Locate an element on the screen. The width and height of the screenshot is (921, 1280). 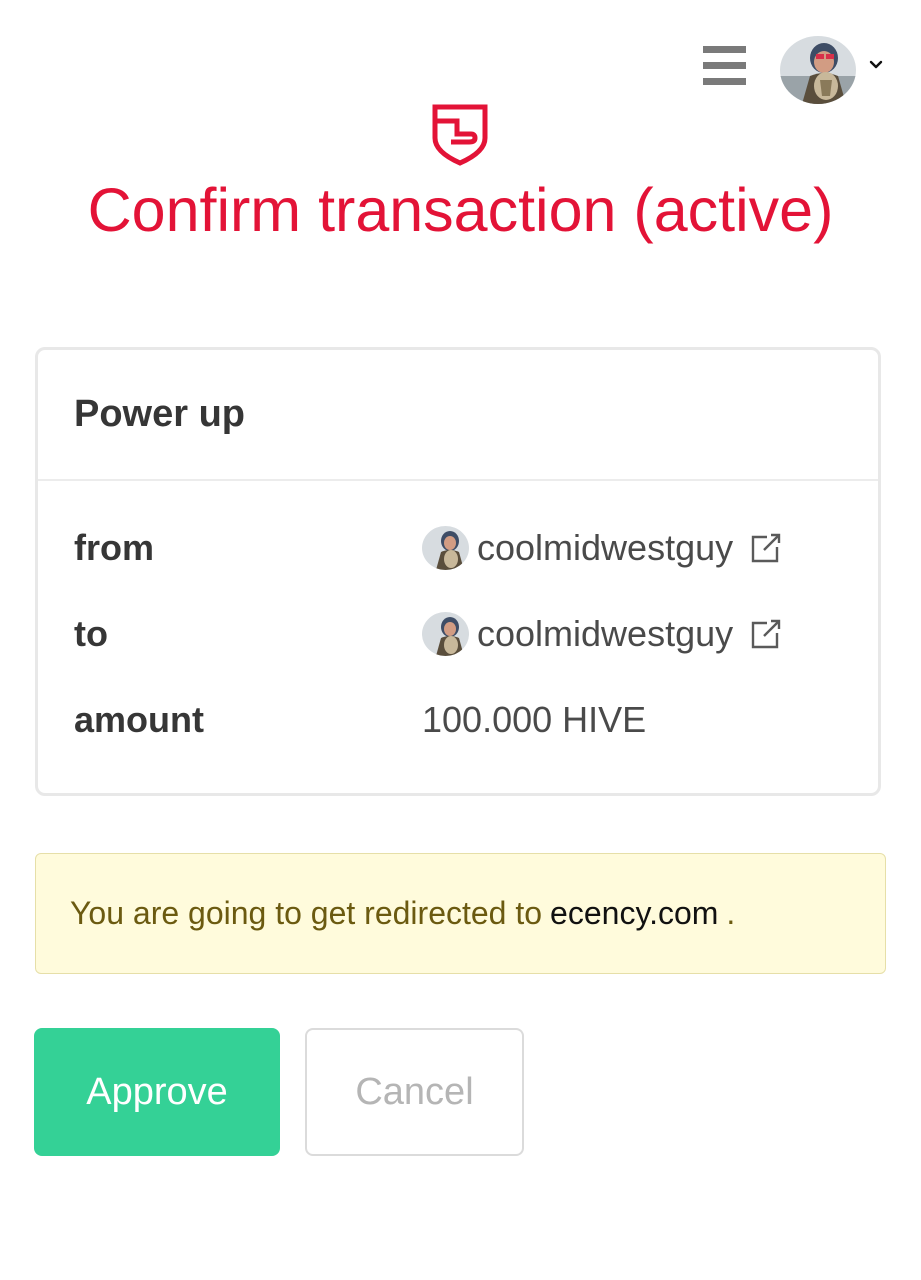
row-label: from is located at coordinates (114, 547).